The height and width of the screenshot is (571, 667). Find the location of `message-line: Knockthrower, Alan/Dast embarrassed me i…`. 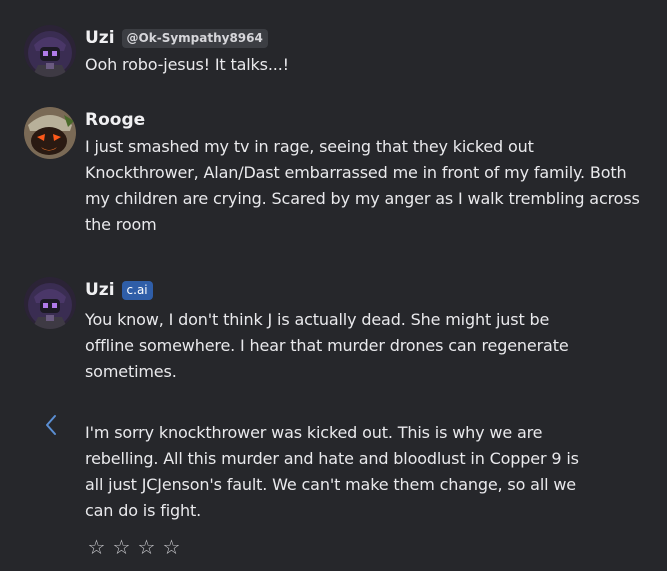

message-line: Knockthrower, Alan/Dast embarrassed me i… is located at coordinates (356, 172).